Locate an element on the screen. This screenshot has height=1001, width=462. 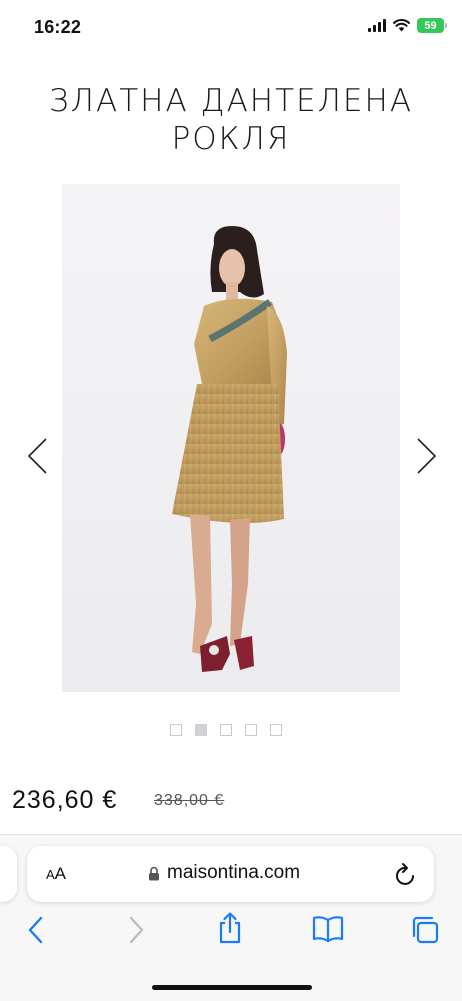
status-bar: 16:22 59 is located at coordinates (231, 28).